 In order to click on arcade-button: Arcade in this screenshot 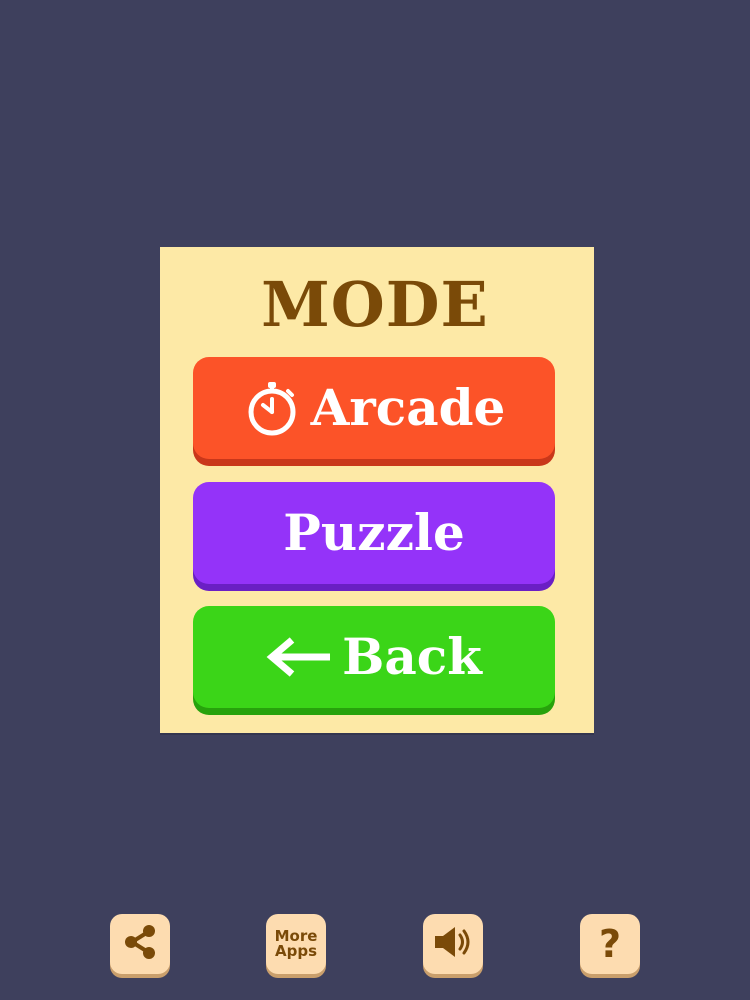, I will do `click(374, 408)`.